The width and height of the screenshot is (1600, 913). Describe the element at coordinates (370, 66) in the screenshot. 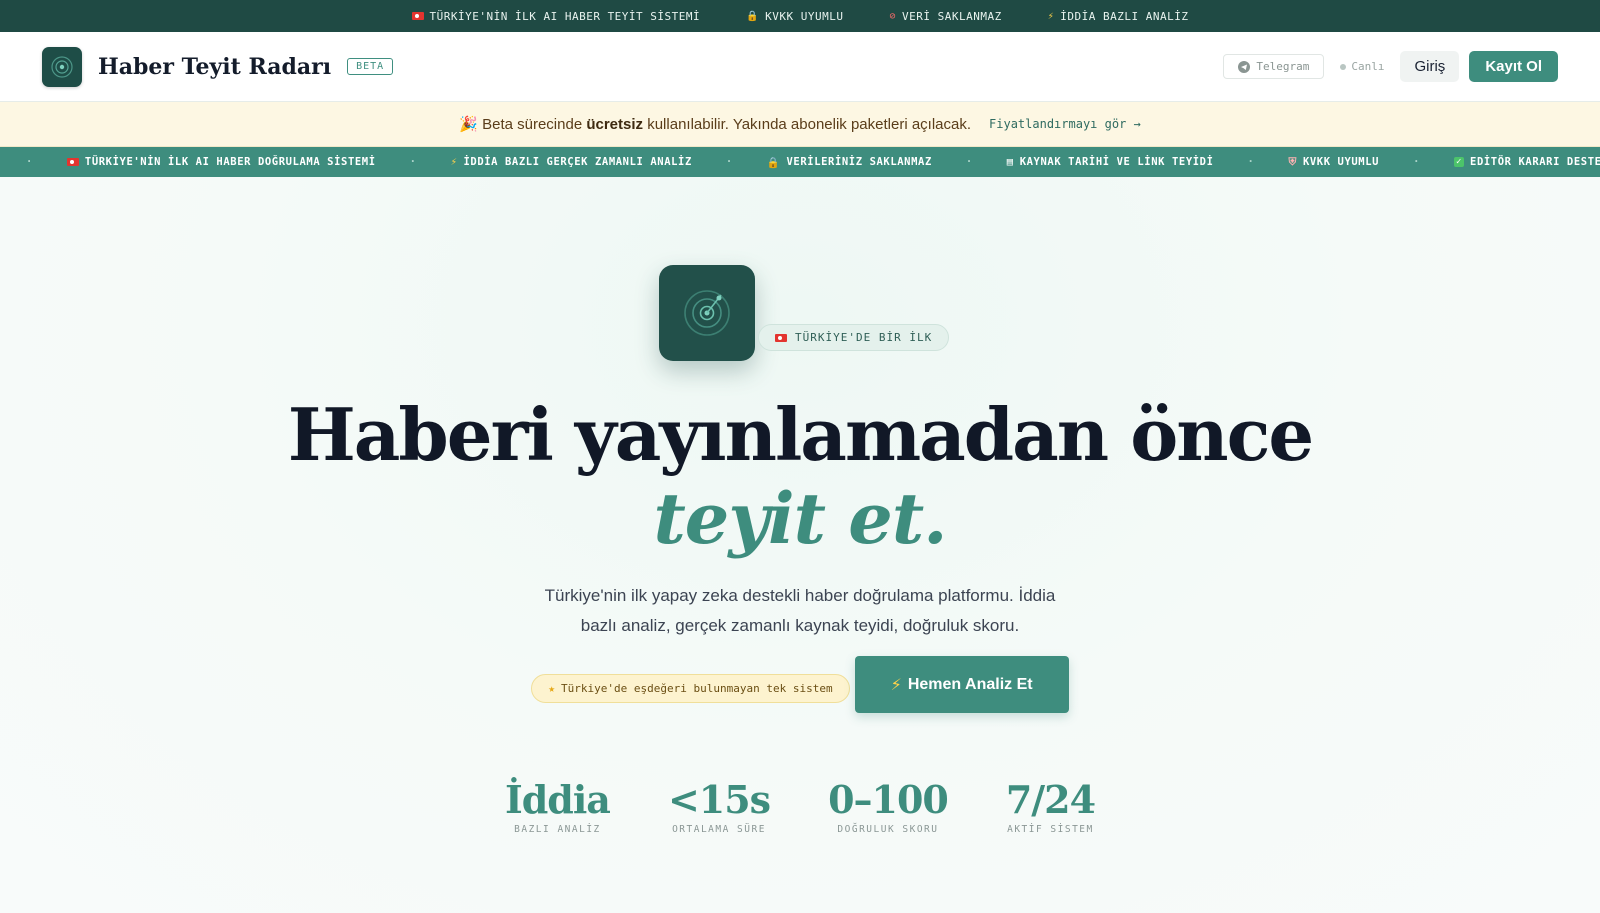

I see `beta-badge: BETA` at that location.